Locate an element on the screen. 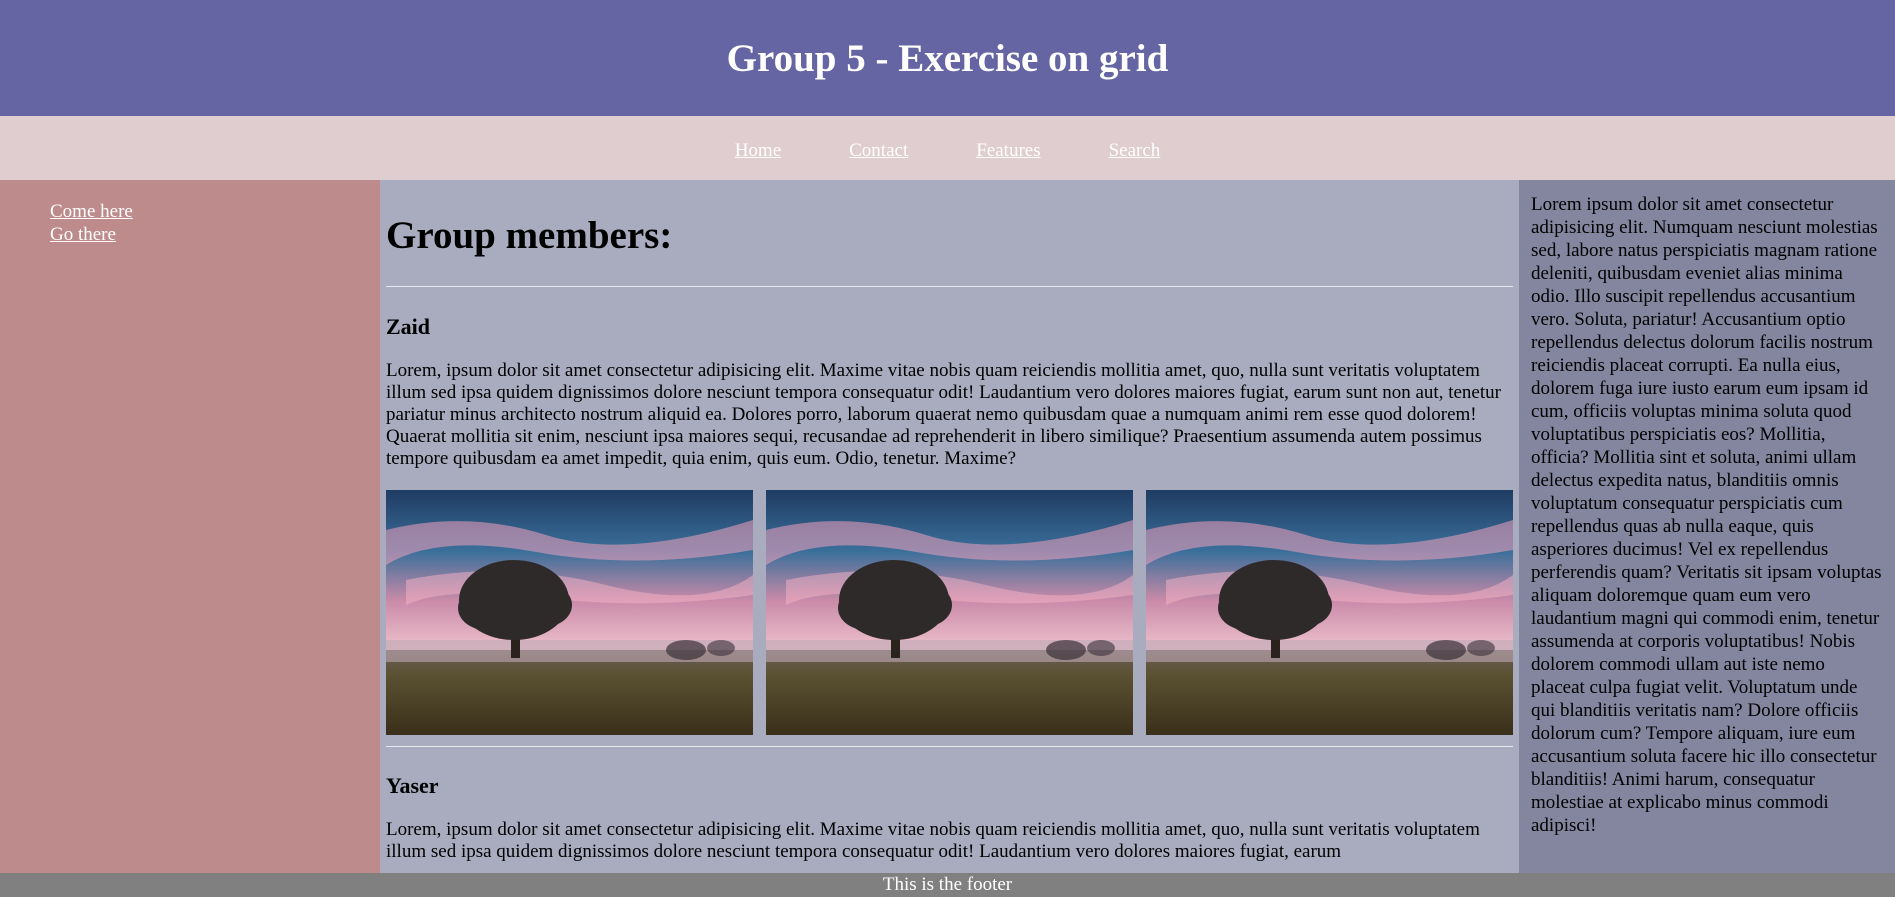  page-header: Group 5 - Exercise on grid is located at coordinates (947, 58).